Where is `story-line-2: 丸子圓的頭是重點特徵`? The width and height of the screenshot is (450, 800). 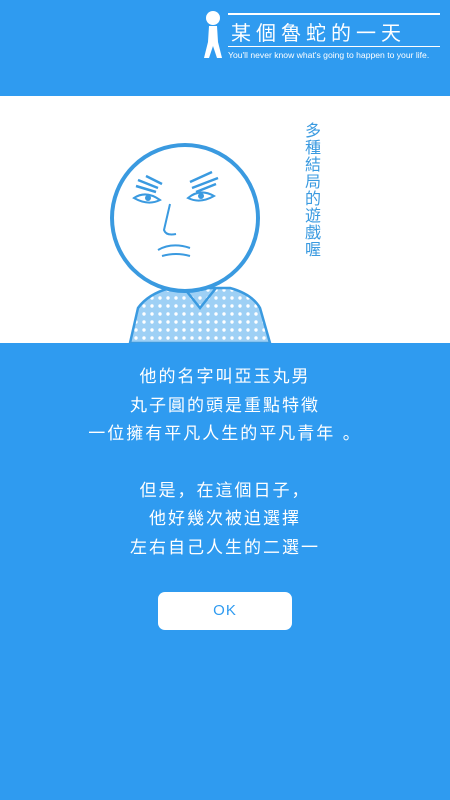 story-line-2: 丸子圓的頭是重點特徵 is located at coordinates (225, 405).